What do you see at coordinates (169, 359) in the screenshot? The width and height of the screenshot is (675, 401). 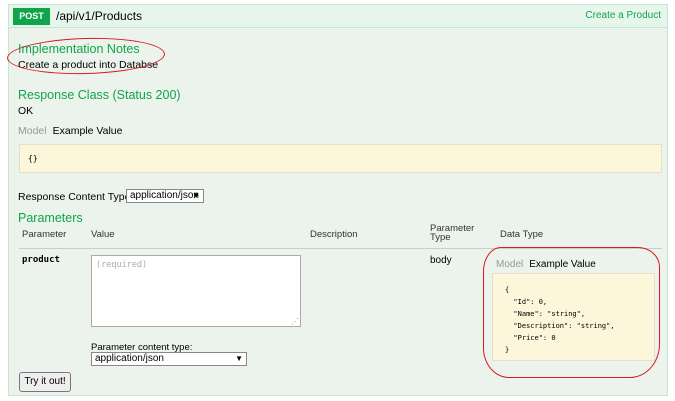 I see `parameter-content-type-select: application/json ▼` at bounding box center [169, 359].